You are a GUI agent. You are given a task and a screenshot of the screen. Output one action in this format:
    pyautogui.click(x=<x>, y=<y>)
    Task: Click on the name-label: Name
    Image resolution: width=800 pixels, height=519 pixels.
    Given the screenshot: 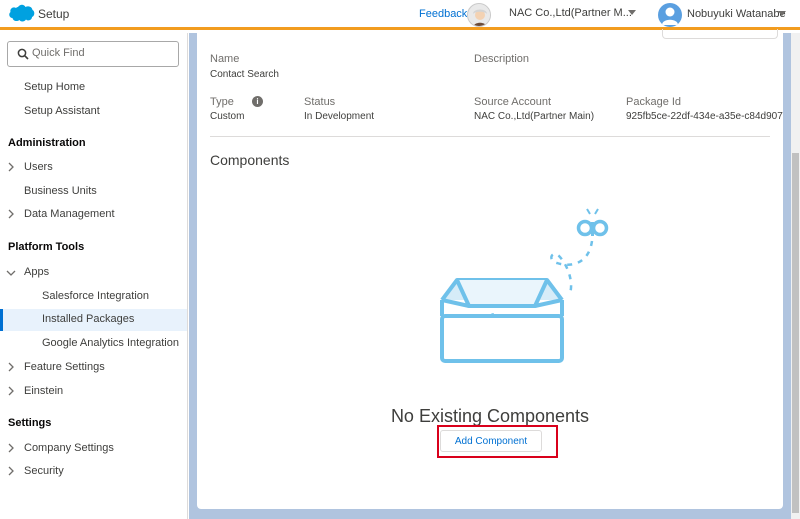 What is the action you would take?
    pyautogui.click(x=225, y=59)
    